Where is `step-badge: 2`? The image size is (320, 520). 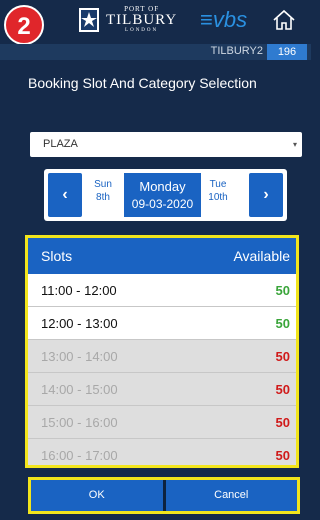
step-badge: 2 is located at coordinates (24, 25).